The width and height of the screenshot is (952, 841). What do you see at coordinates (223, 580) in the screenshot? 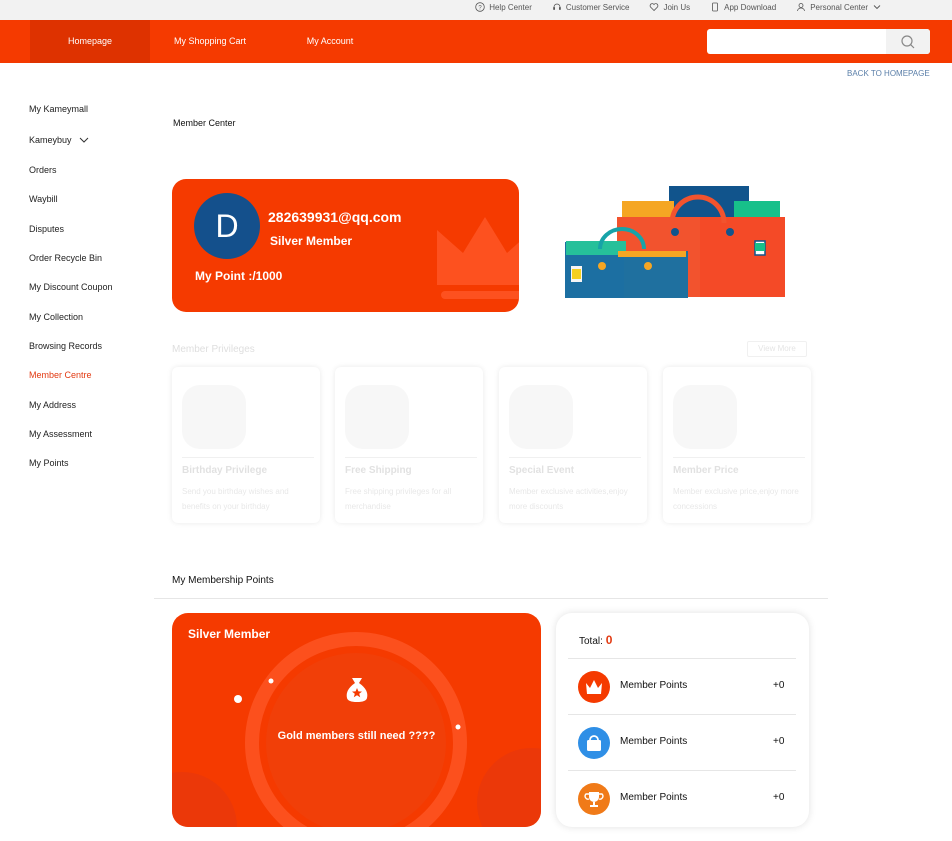
I see `membership-points-title: My Membership Points` at bounding box center [223, 580].